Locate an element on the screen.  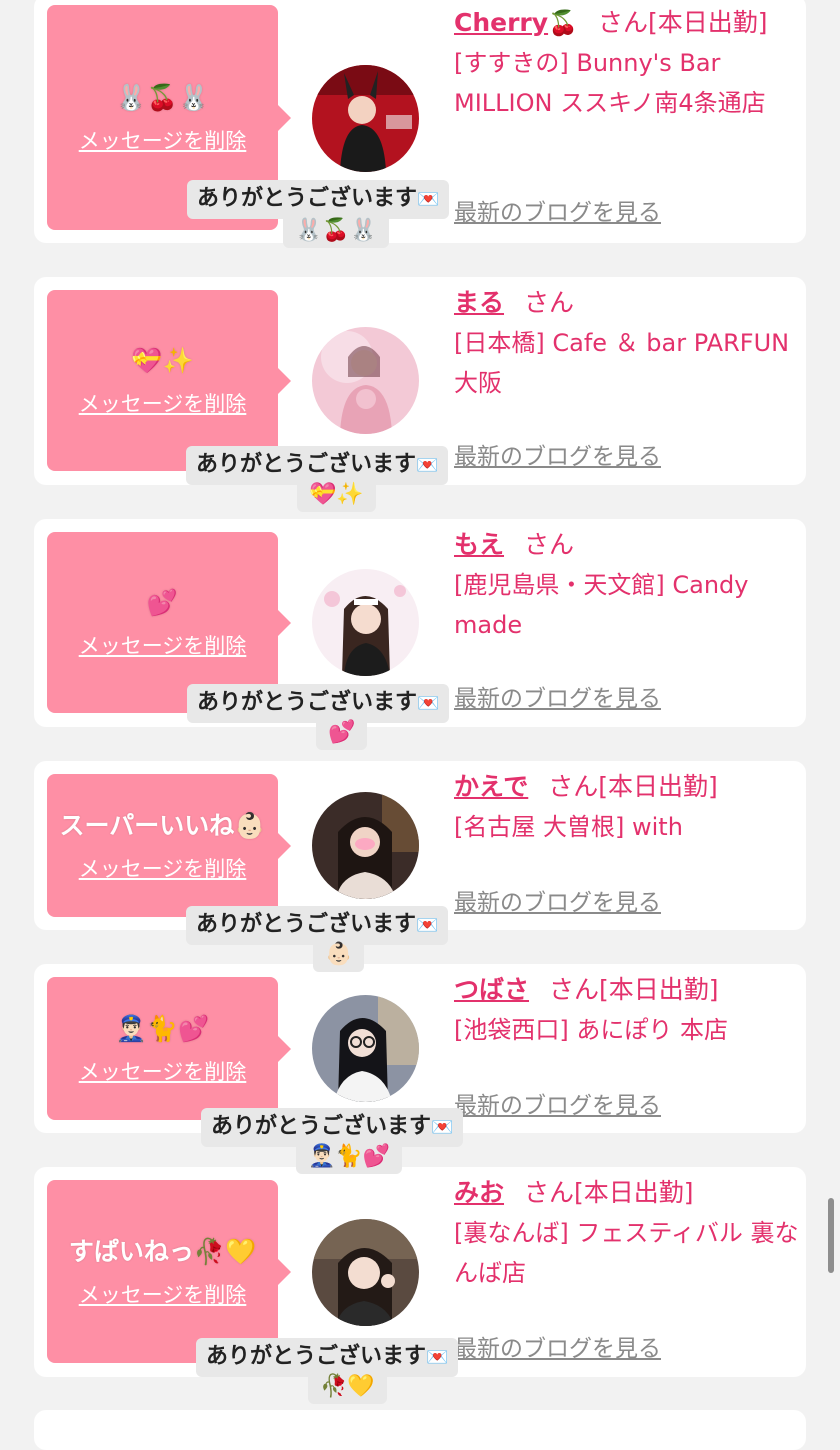
cast-info: もえ さん [鹿児島県・天文館] Candy made is located at coordinates (626, 585).